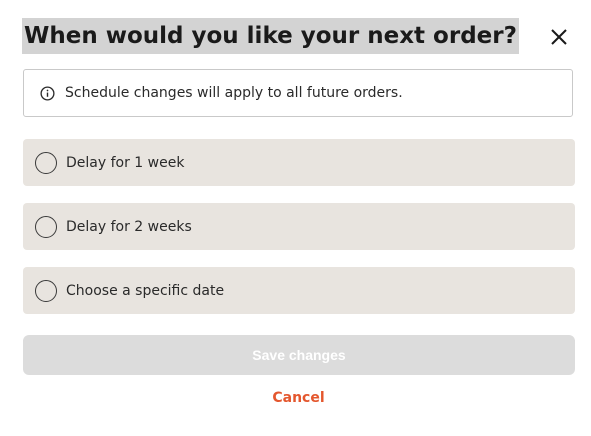  I want to click on option-label: Choose a specific date, so click(145, 290).